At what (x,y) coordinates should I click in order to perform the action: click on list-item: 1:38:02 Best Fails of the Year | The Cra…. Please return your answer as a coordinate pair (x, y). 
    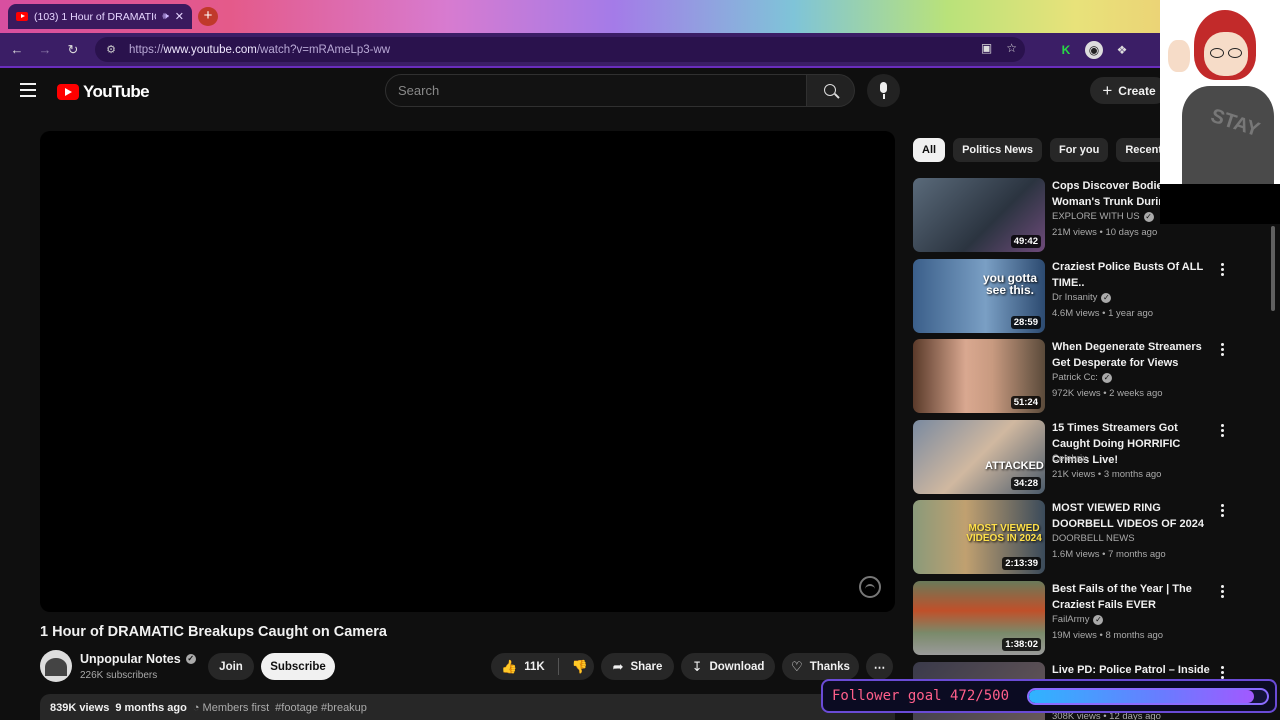
    Looking at the image, I should click on (1088, 618).